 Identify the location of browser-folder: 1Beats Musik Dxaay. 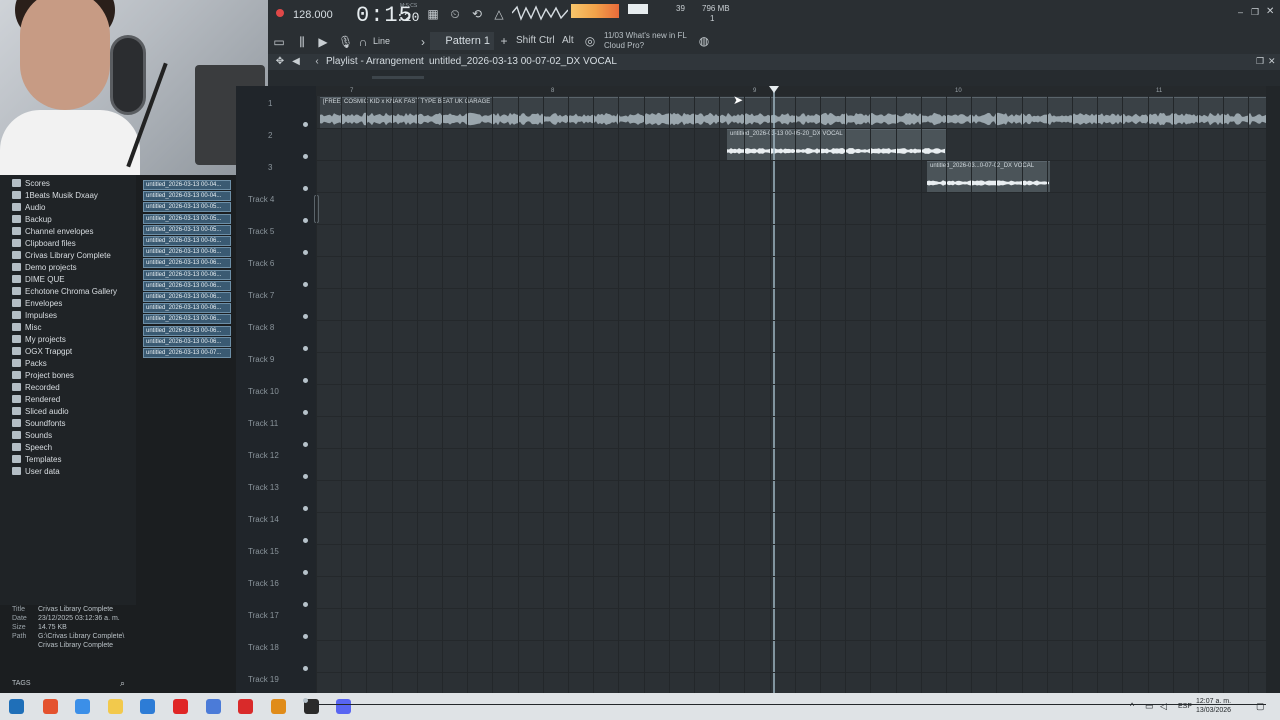
(55, 197).